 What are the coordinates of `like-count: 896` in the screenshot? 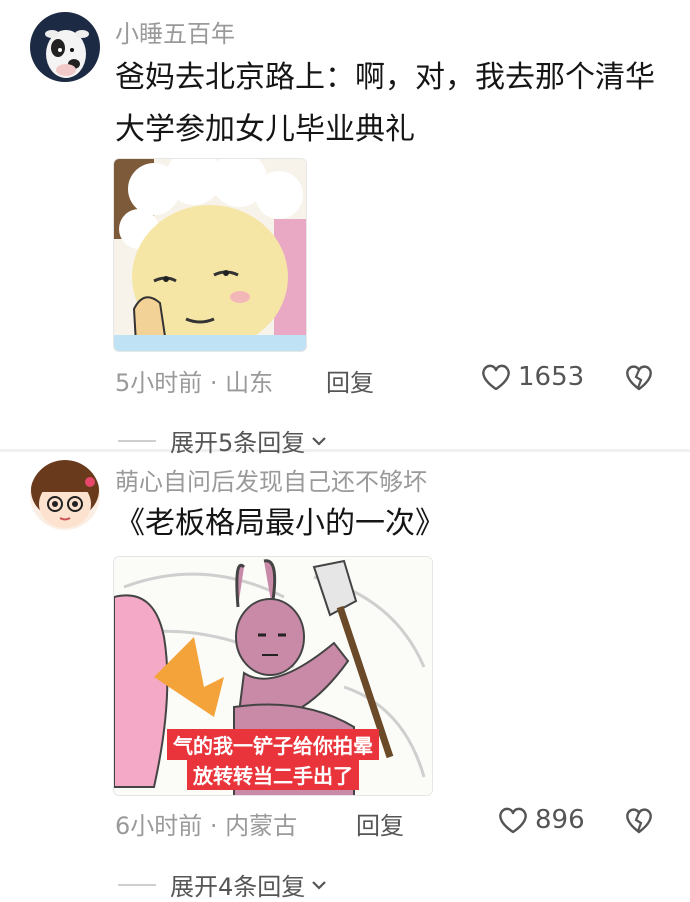 It's located at (560, 820).